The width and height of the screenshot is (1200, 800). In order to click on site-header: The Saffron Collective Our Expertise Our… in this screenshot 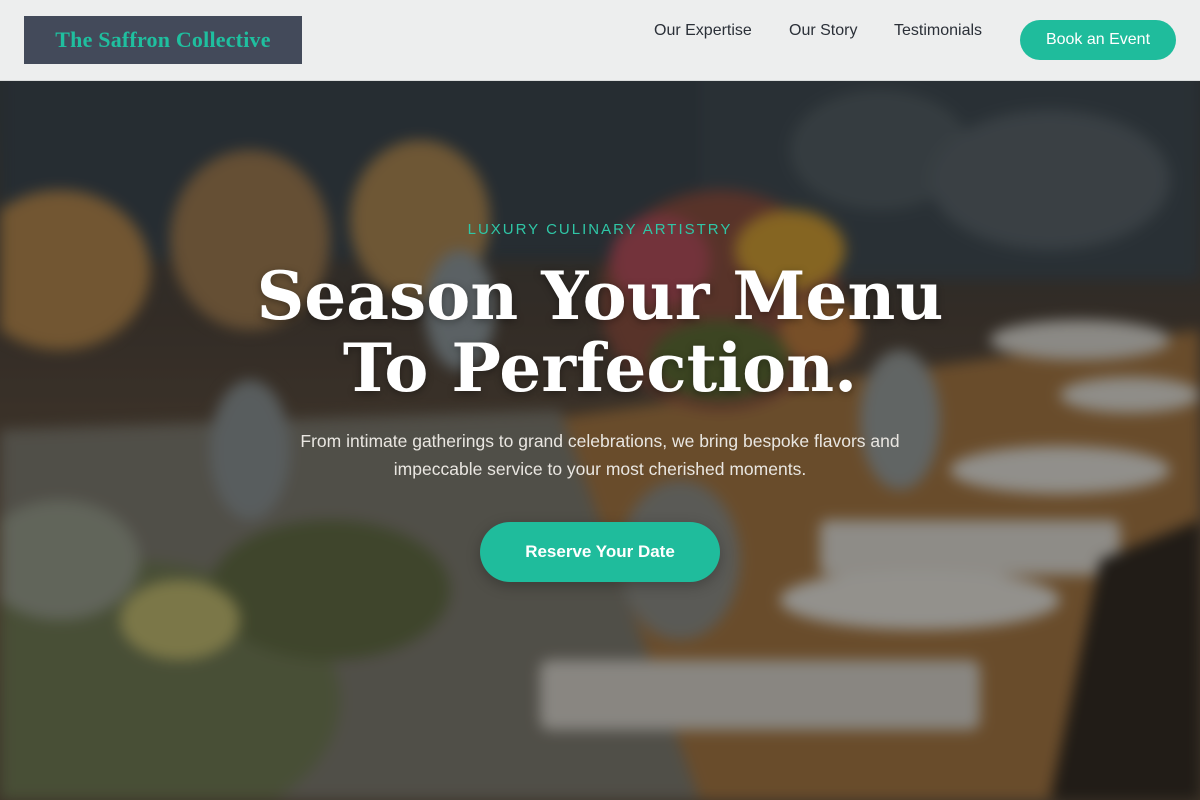, I will do `click(600, 40)`.